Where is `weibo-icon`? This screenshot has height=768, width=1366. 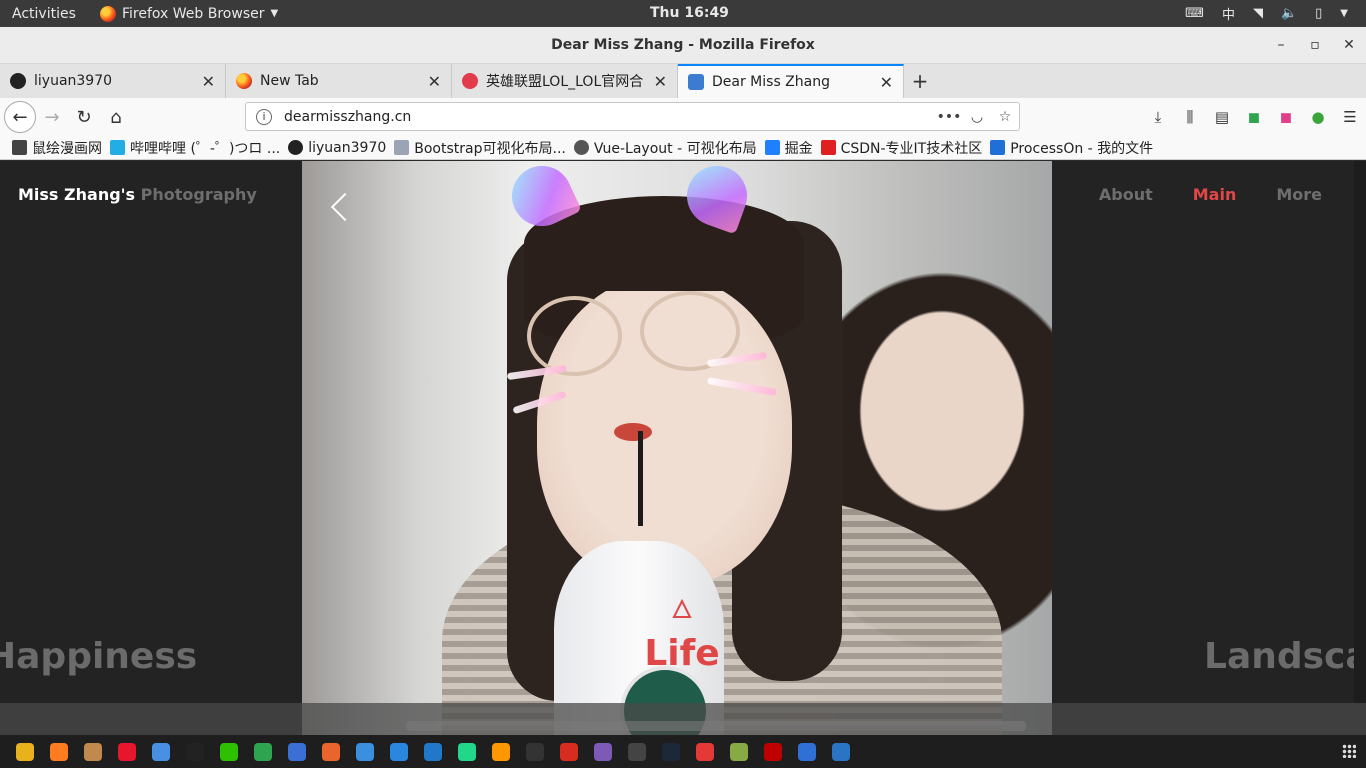
weibo-icon is located at coordinates (127, 751).